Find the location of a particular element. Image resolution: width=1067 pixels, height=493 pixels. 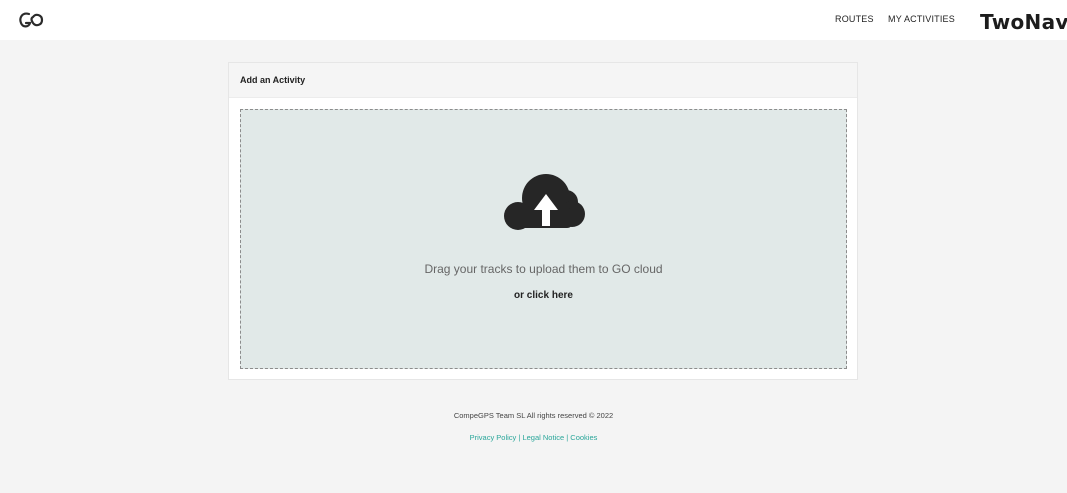

twonav-brand-logo: TwoNav is located at coordinates (1023, 22).